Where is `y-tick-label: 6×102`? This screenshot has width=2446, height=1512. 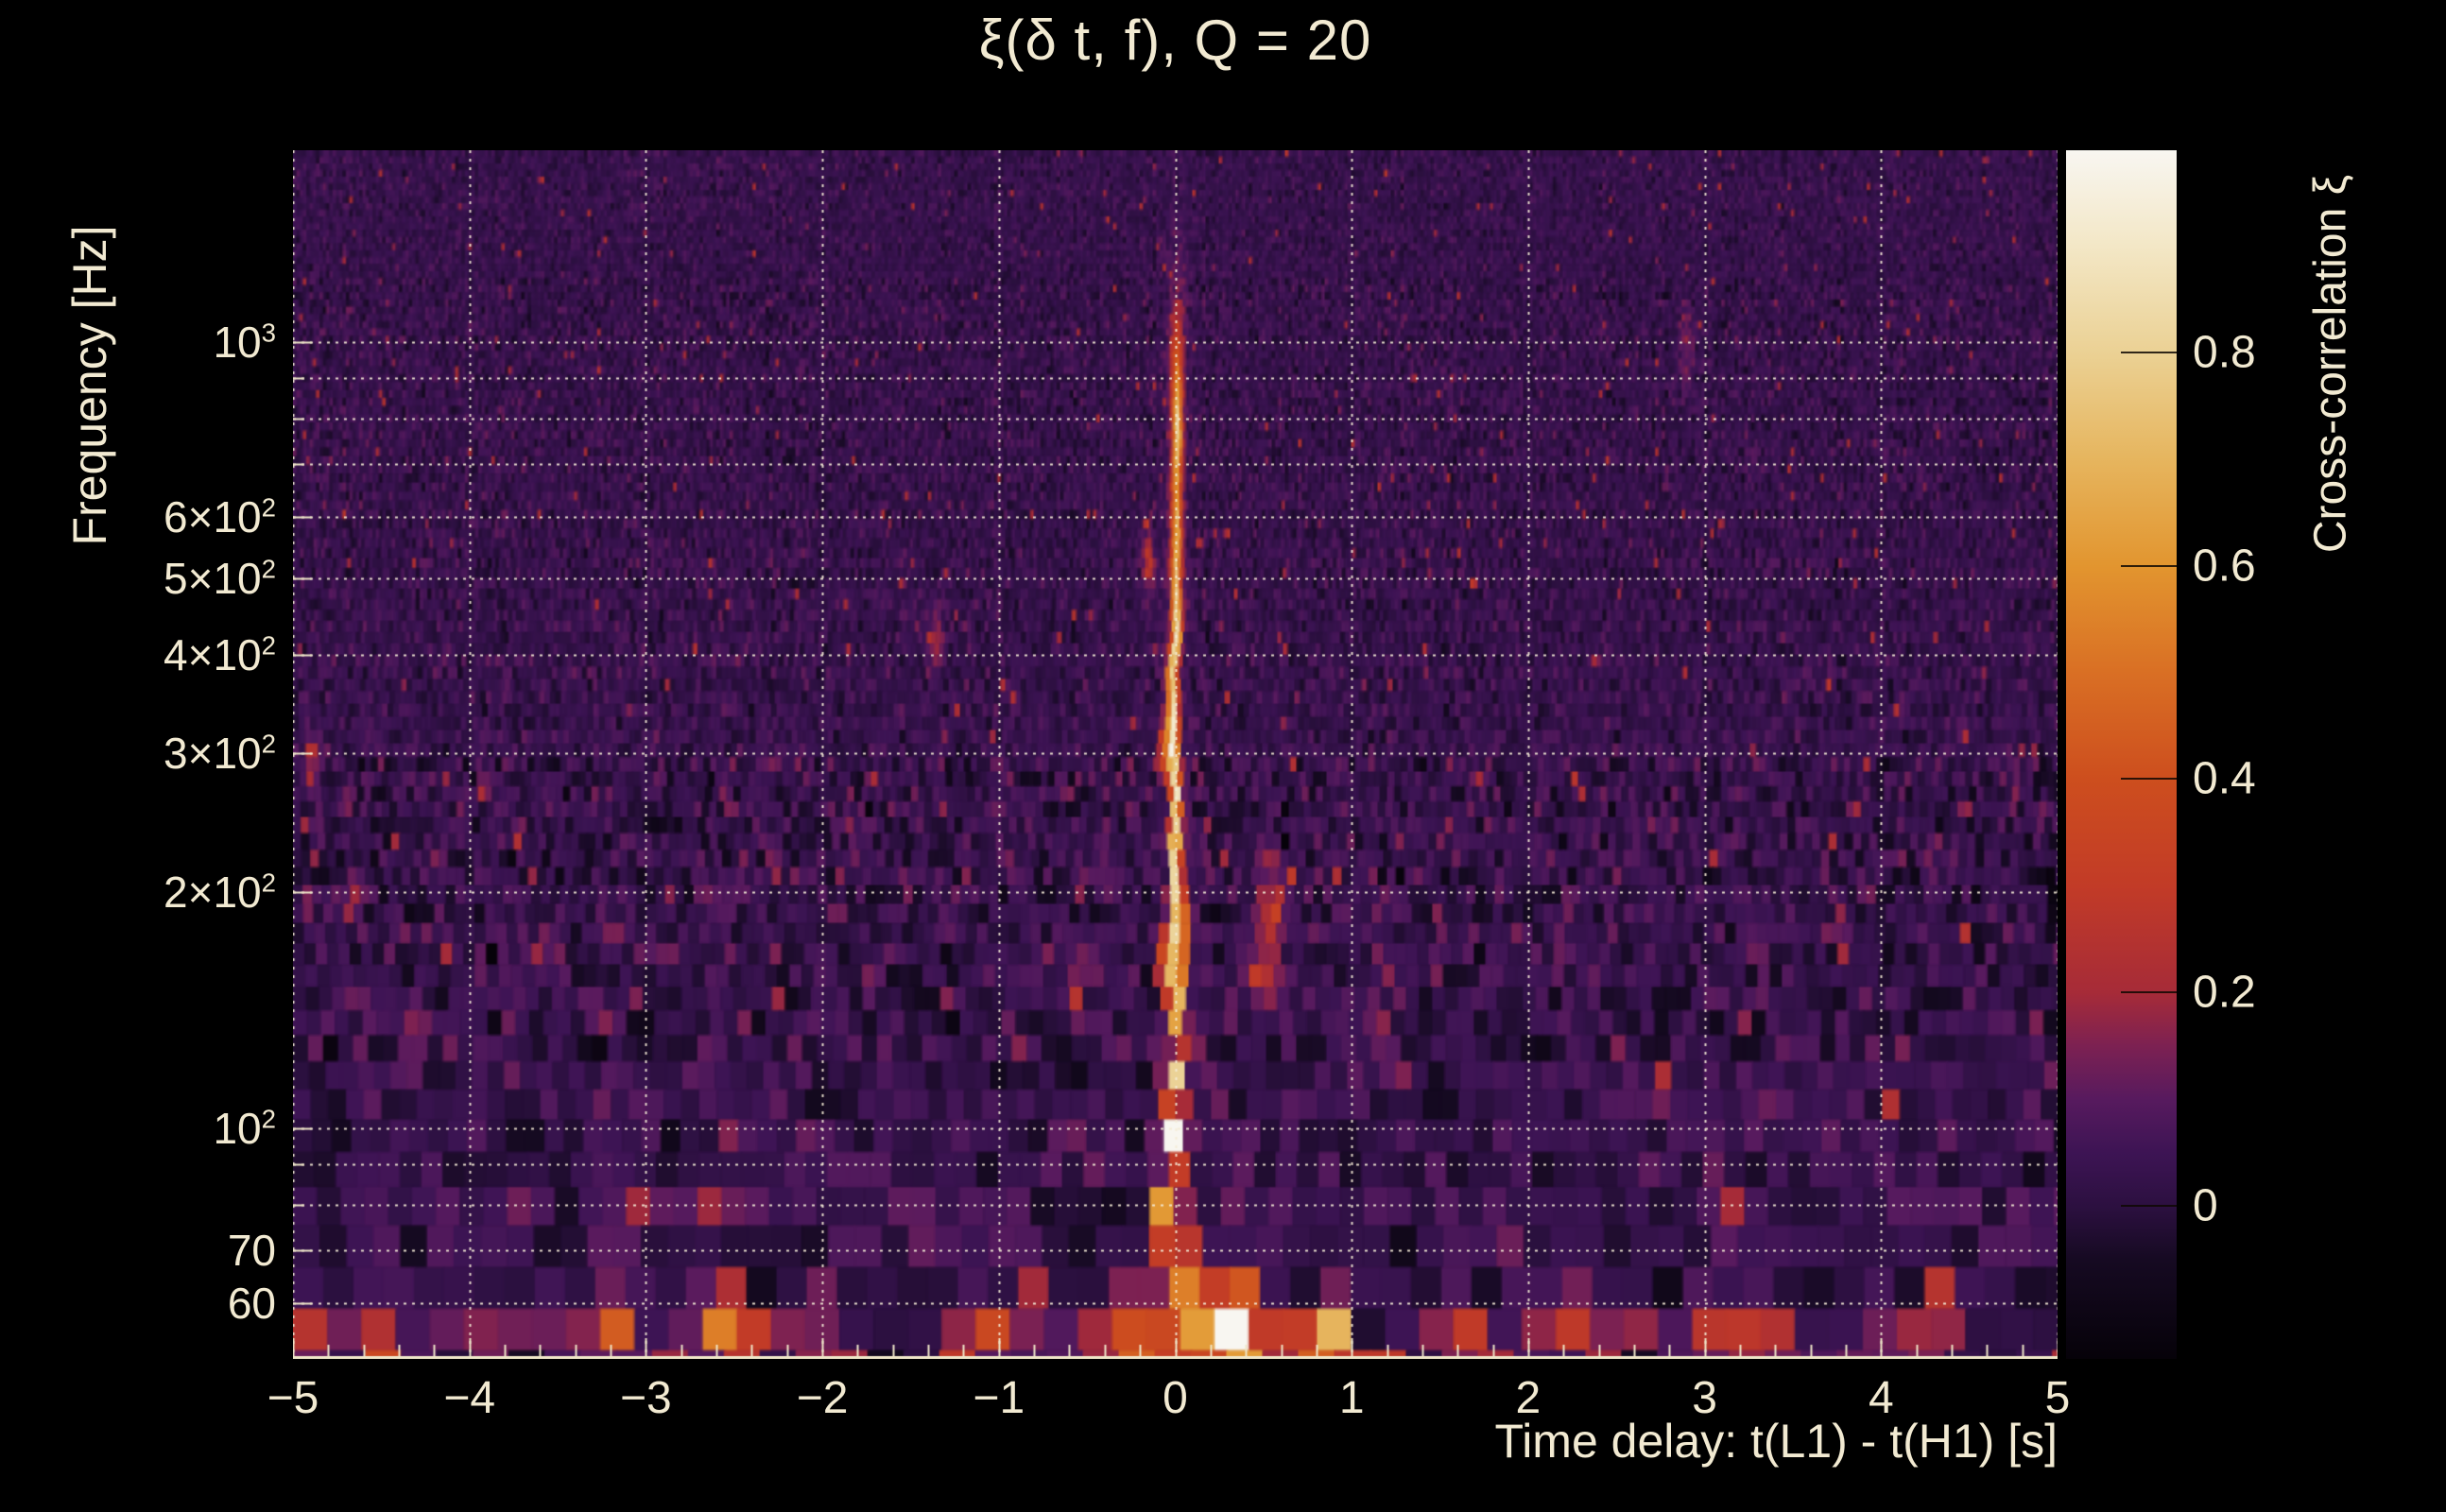 y-tick-label: 6×102 is located at coordinates (220, 516).